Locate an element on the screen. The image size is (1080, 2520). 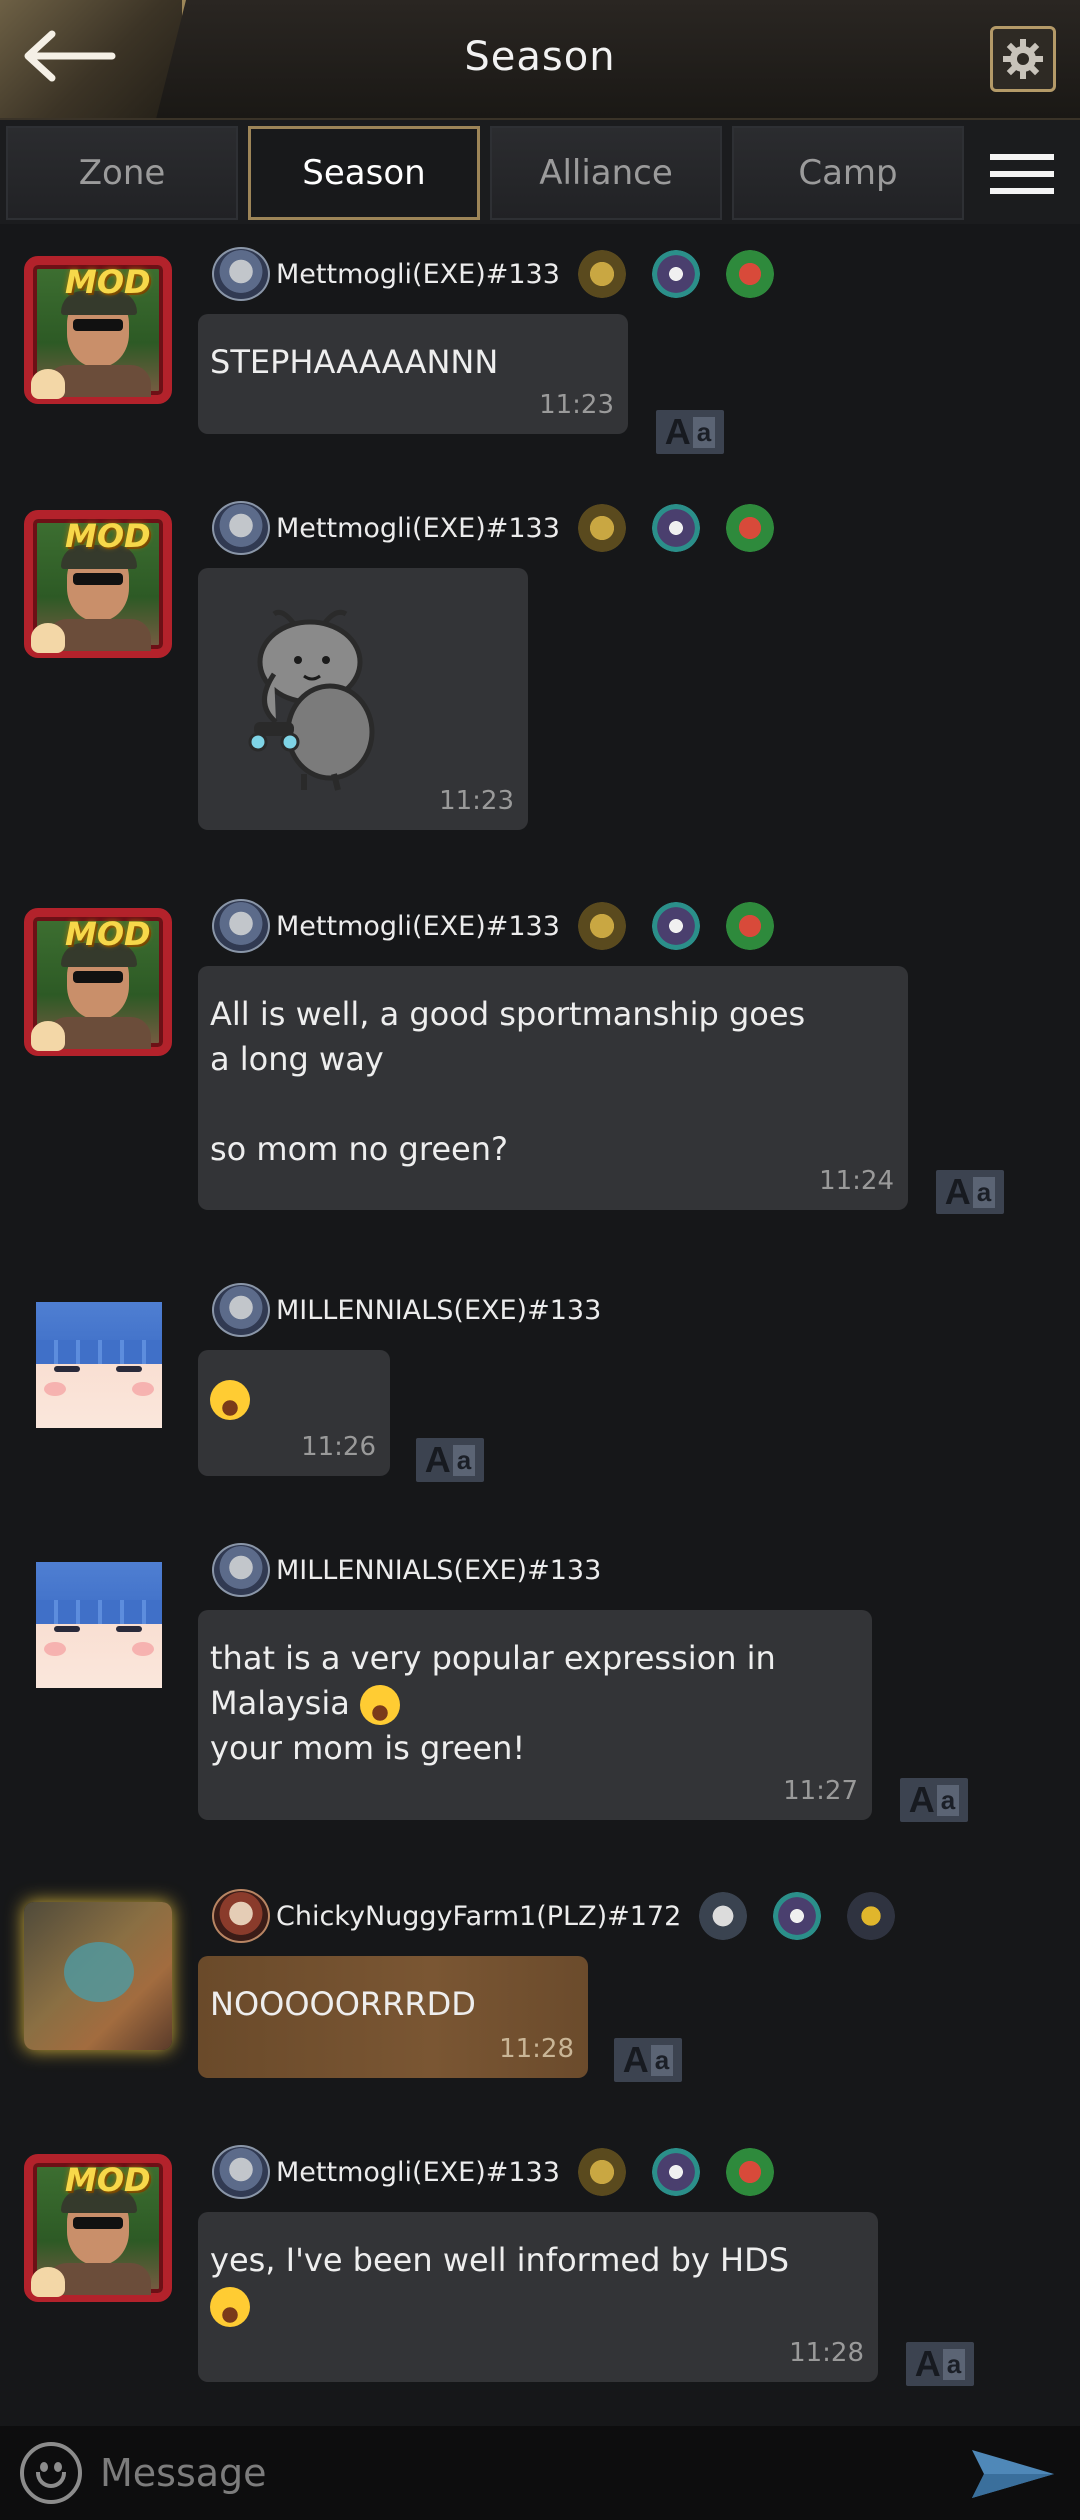
timestamp: 11:27 is located at coordinates (820, 1791).